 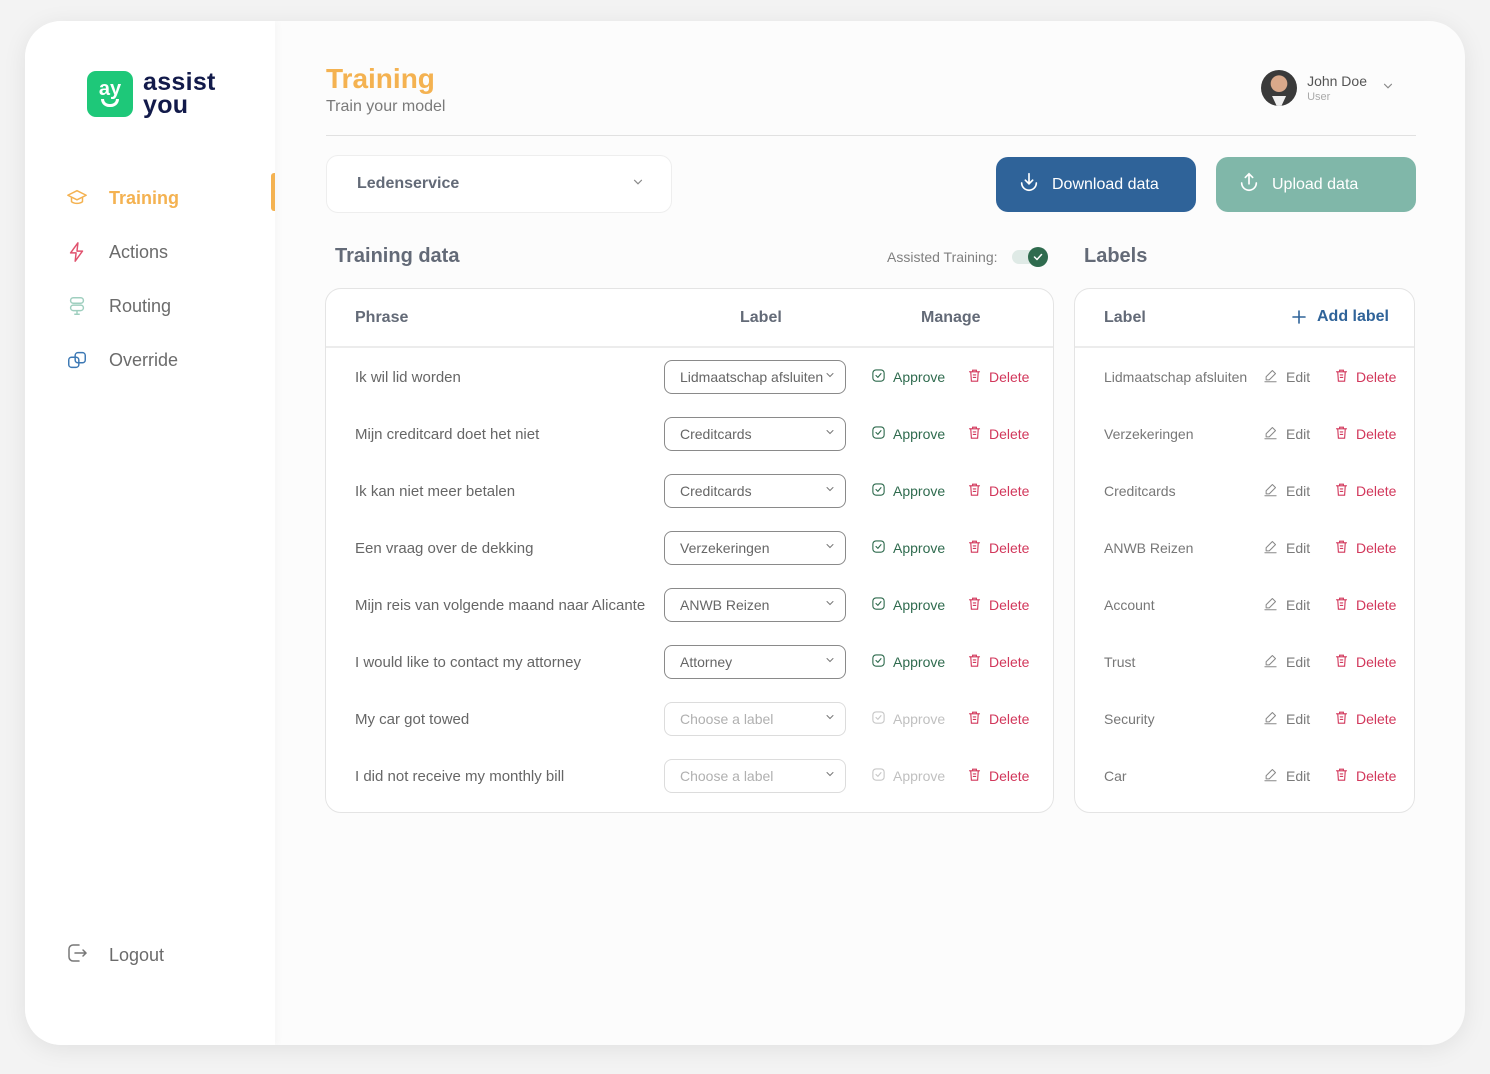 What do you see at coordinates (1129, 719) in the screenshot?
I see `label-name: Security` at bounding box center [1129, 719].